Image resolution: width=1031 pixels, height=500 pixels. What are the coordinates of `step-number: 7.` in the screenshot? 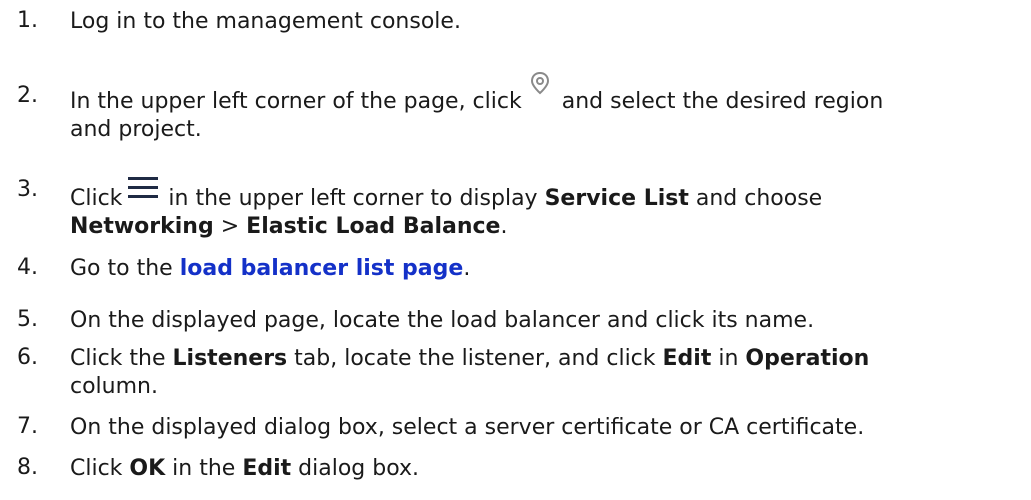 It's located at (27, 426).